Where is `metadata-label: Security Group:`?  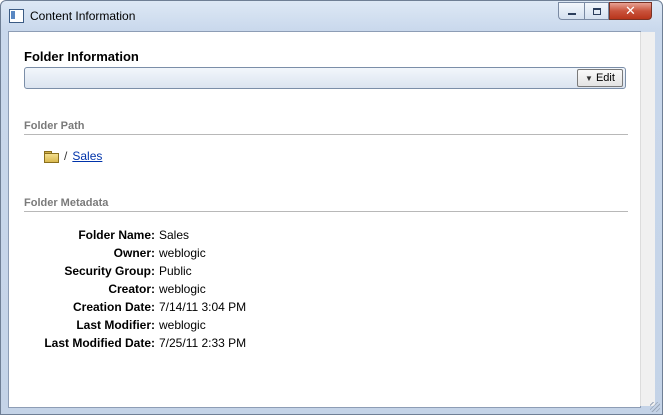
metadata-label: Security Group: is located at coordinates (109, 271).